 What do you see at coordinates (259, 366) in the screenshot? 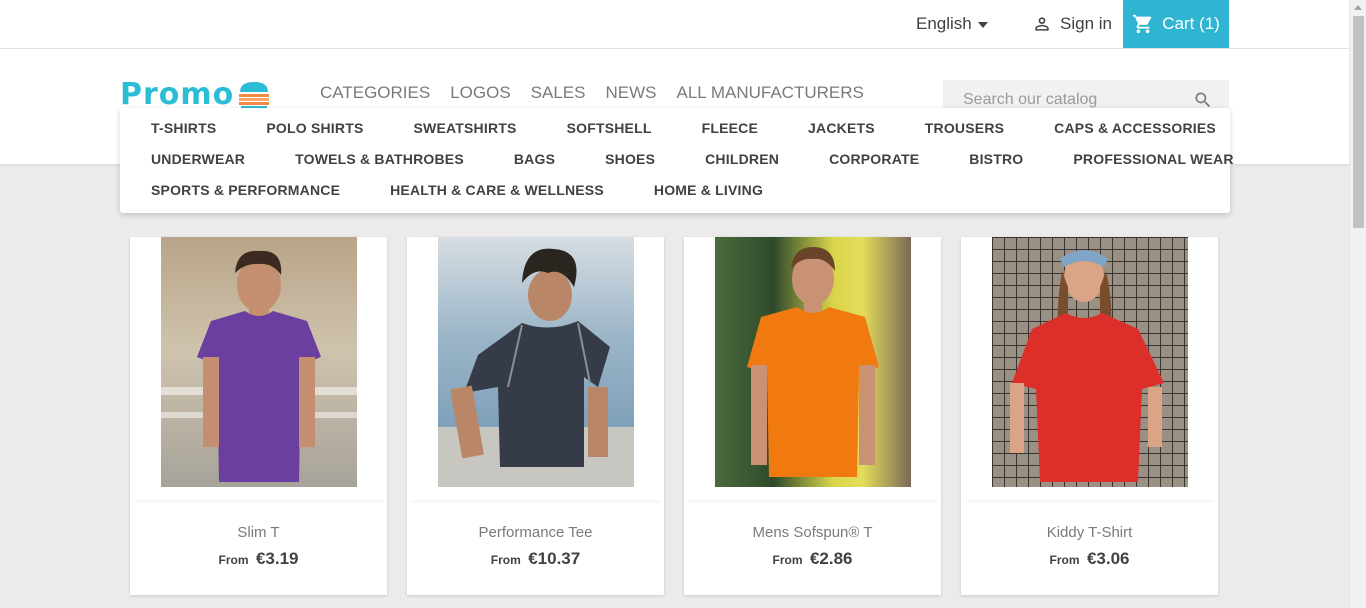
I see `man-in-tshirt-photo` at bounding box center [259, 366].